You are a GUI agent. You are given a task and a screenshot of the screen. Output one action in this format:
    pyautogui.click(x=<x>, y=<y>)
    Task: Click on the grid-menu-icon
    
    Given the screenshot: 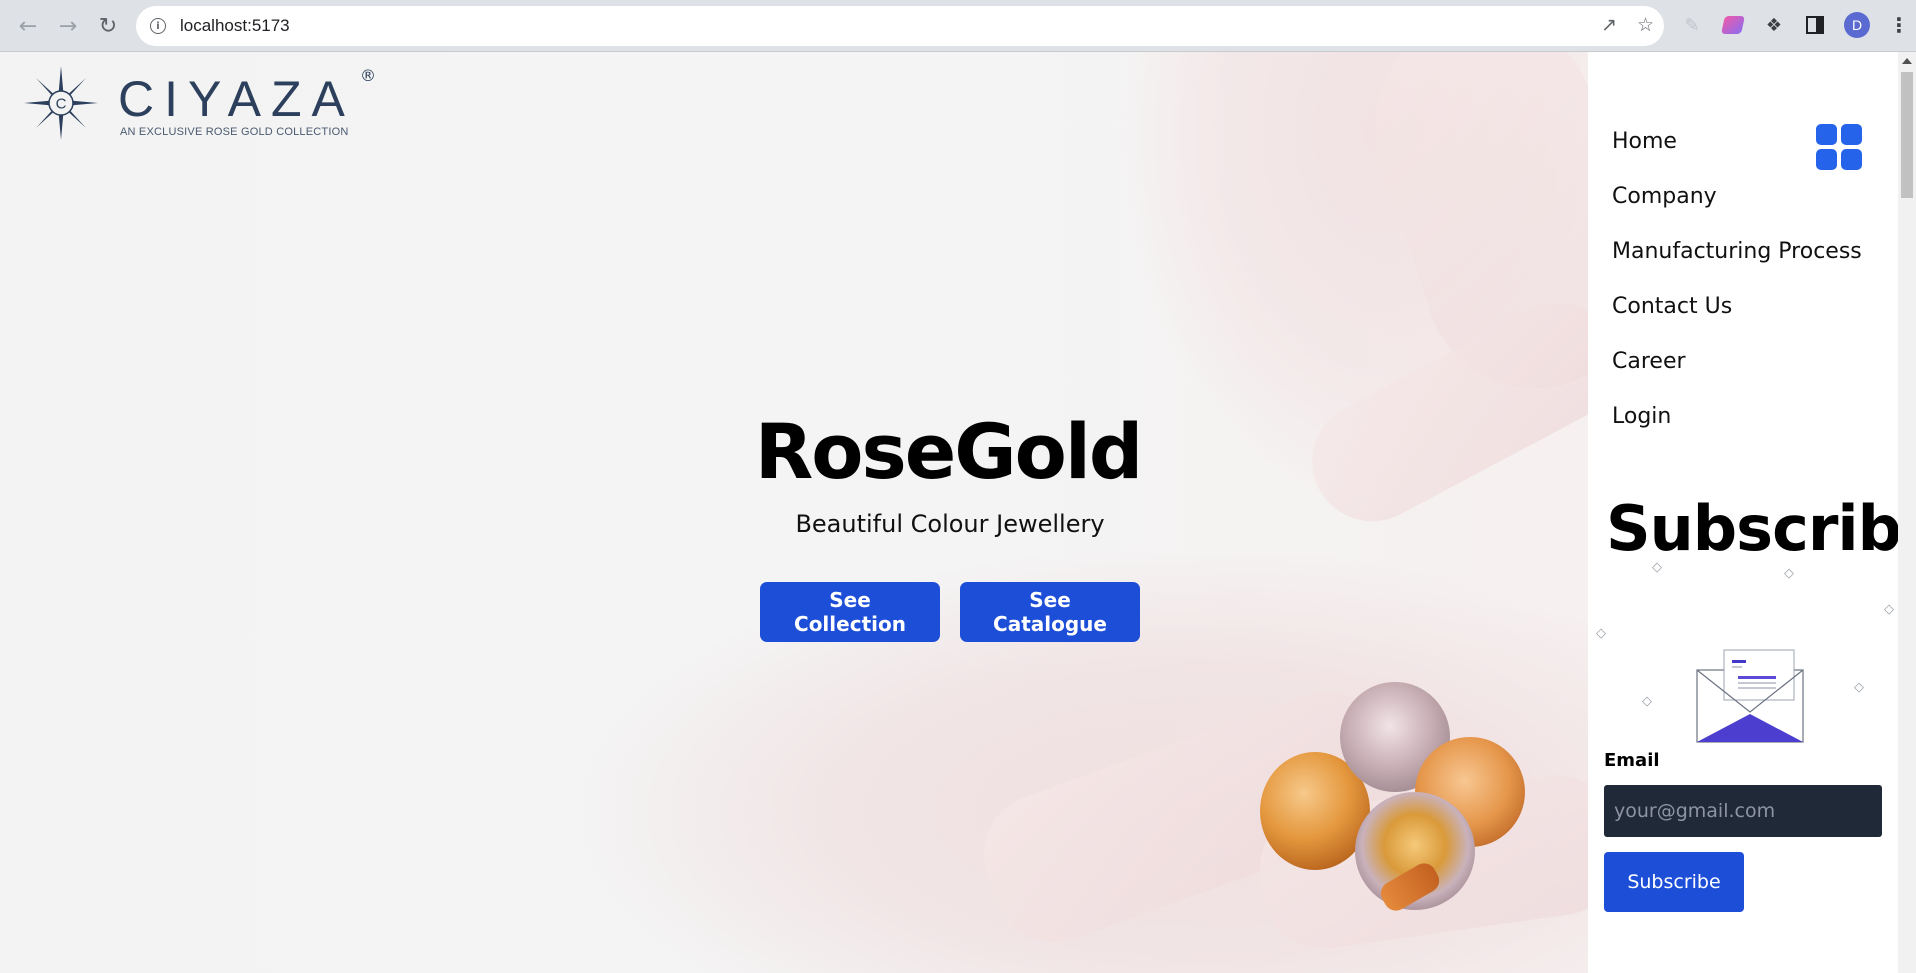 What is the action you would take?
    pyautogui.click(x=1839, y=147)
    